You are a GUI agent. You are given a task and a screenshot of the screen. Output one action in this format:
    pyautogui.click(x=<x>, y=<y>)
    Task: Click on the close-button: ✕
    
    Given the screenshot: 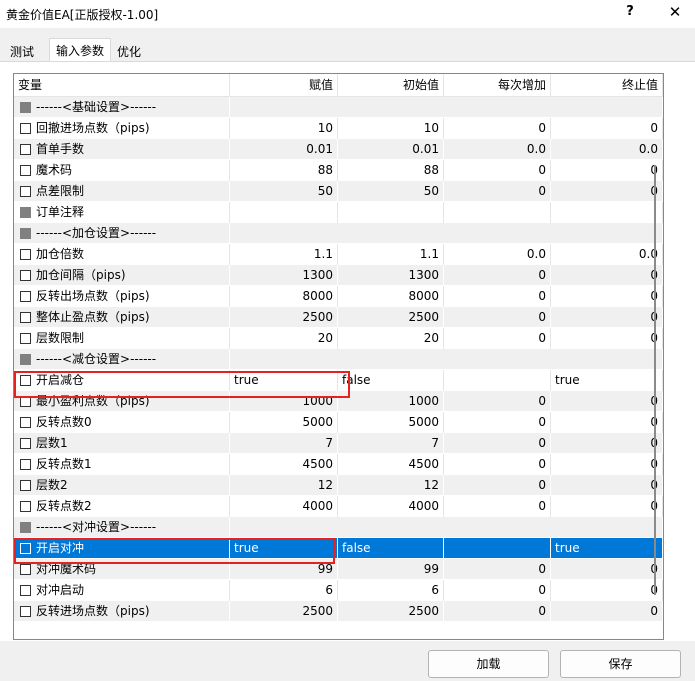 What is the action you would take?
    pyautogui.click(x=675, y=13)
    